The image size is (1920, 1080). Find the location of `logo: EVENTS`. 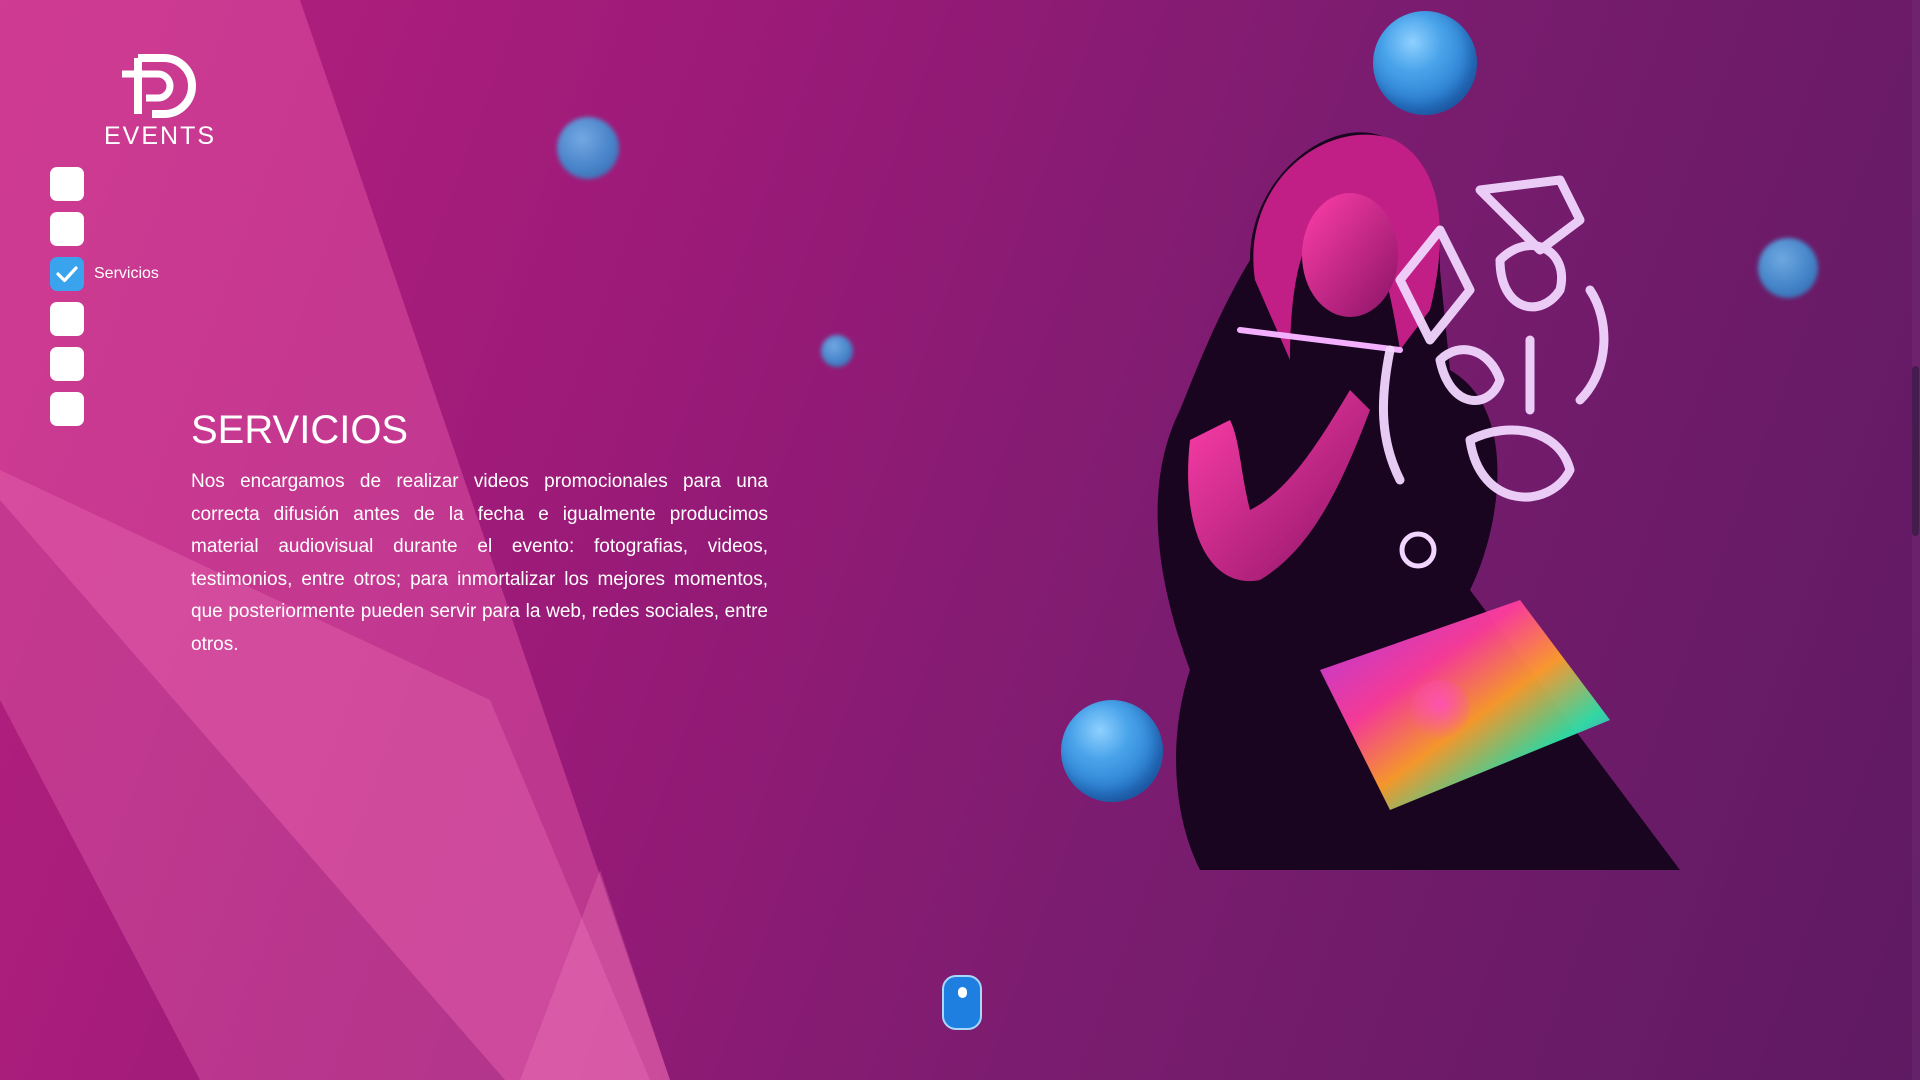

logo: EVENTS is located at coordinates (159, 101).